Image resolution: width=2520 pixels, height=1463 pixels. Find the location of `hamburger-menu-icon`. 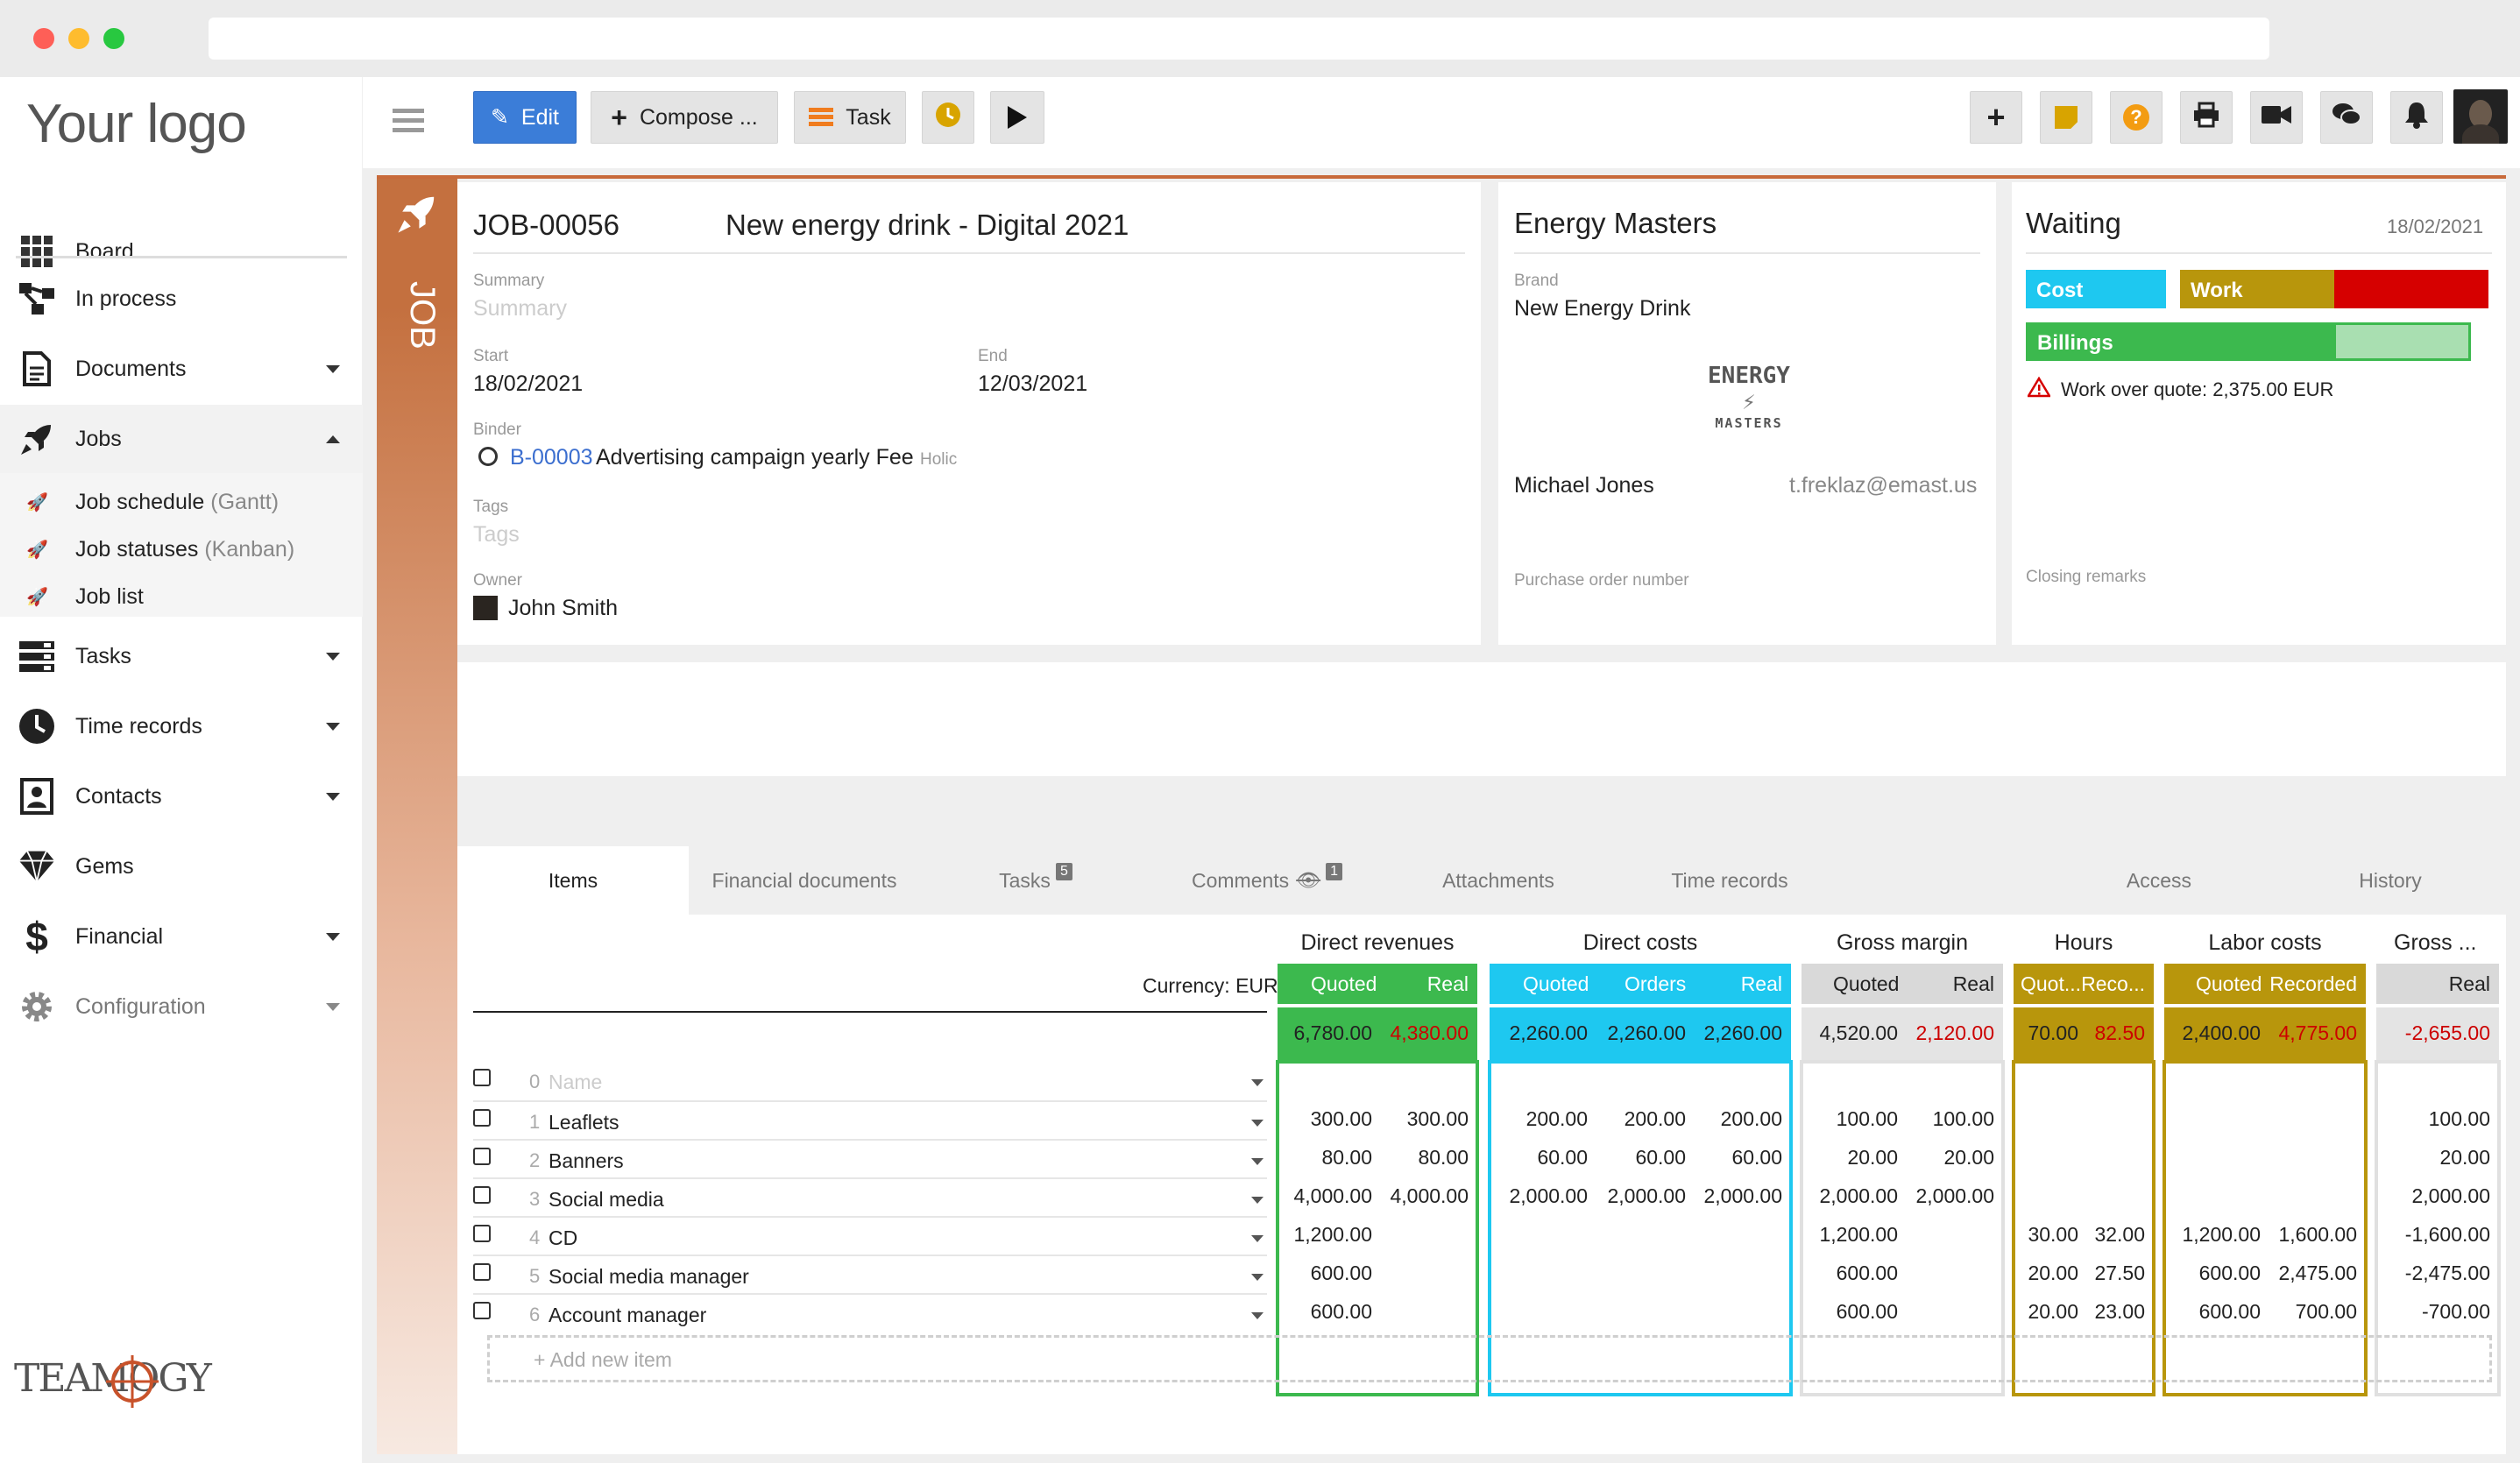

hamburger-menu-icon is located at coordinates (408, 121).